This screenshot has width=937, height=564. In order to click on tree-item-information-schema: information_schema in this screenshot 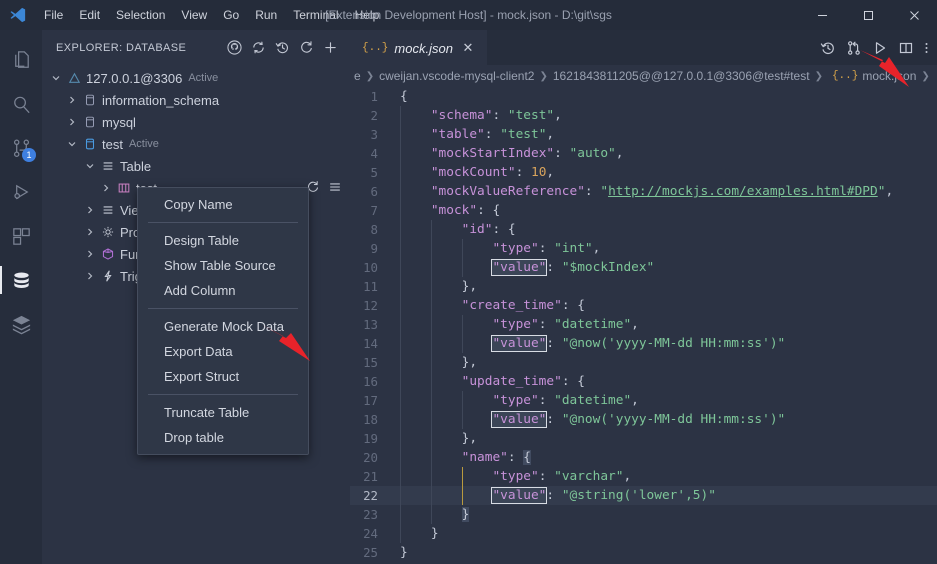, I will do `click(196, 100)`.